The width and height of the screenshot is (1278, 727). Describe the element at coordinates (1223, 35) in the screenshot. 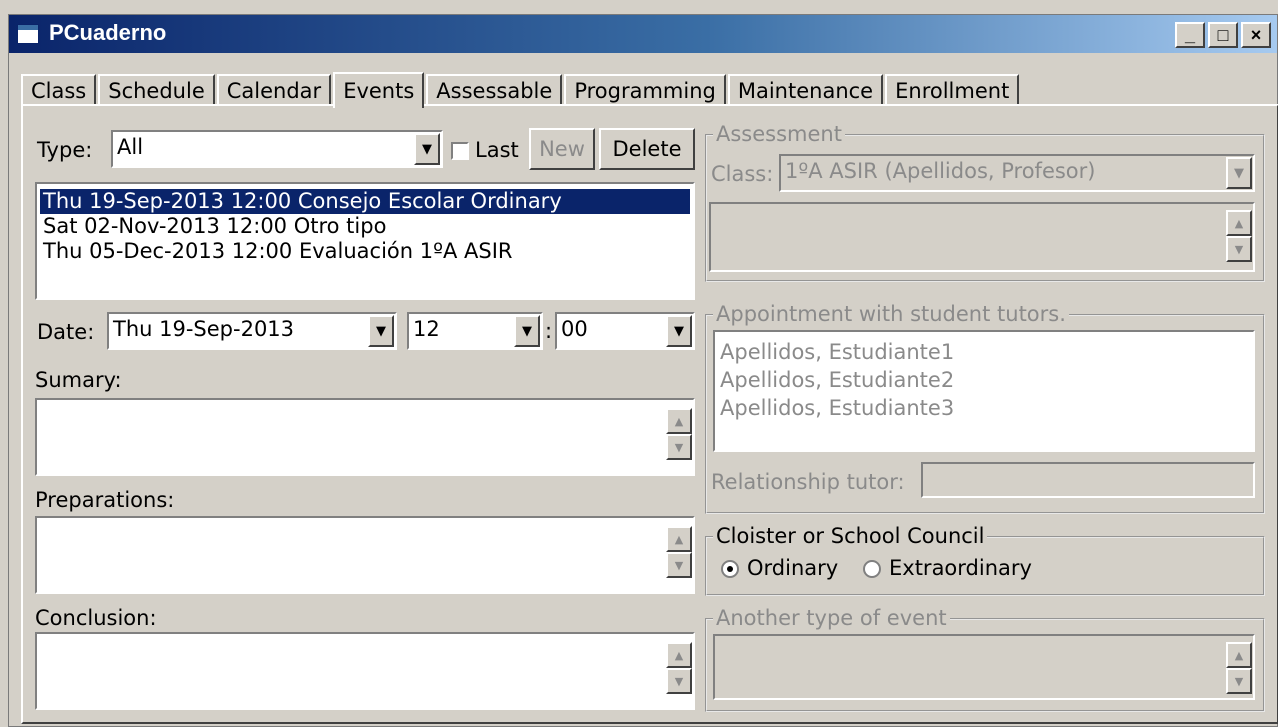

I see `maximize-button: □` at that location.